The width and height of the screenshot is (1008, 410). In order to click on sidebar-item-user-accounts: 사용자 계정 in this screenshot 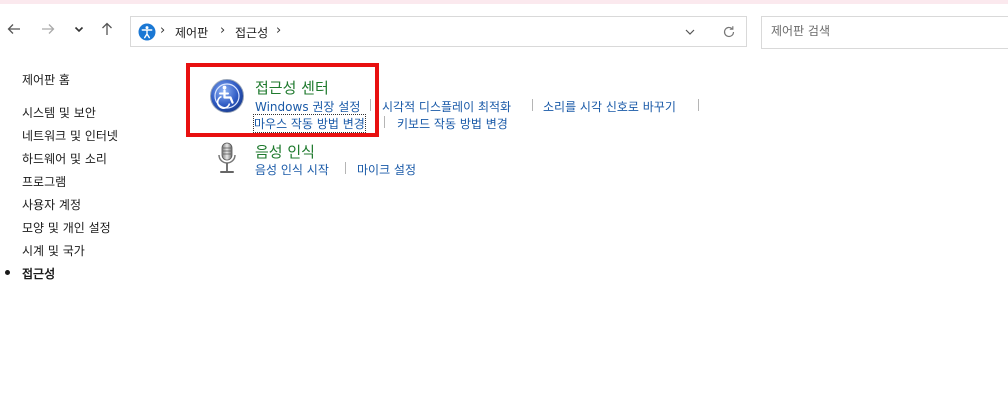, I will do `click(51, 204)`.